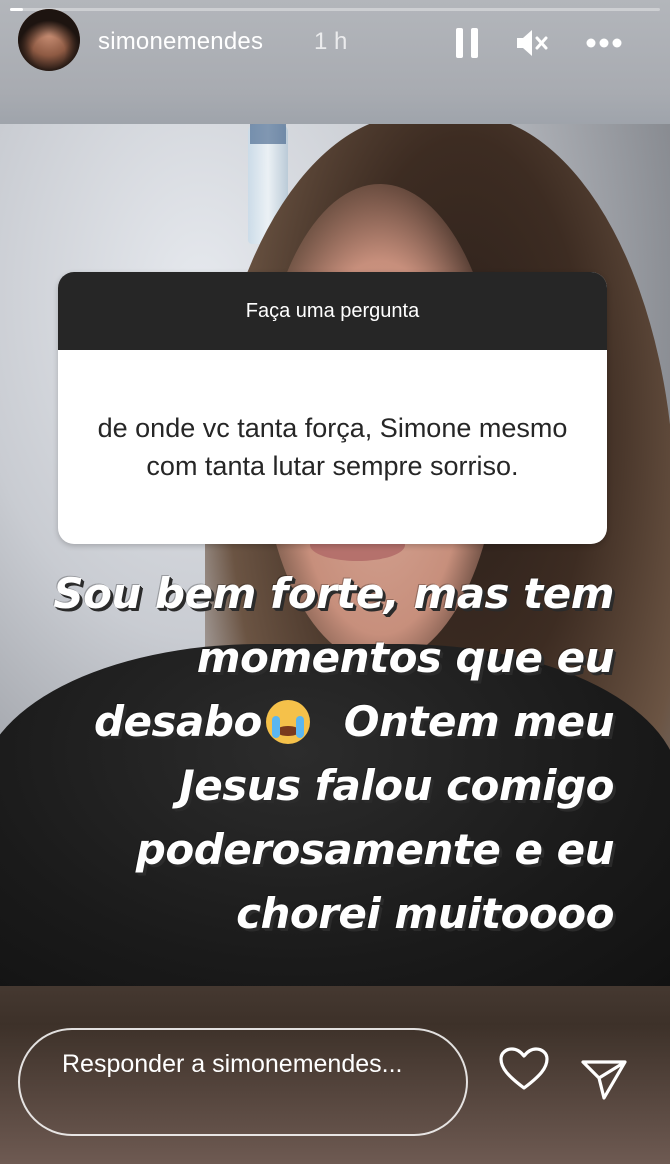  Describe the element at coordinates (333, 593) in the screenshot. I see `caption-line: Sou bem forte, mas tem` at that location.